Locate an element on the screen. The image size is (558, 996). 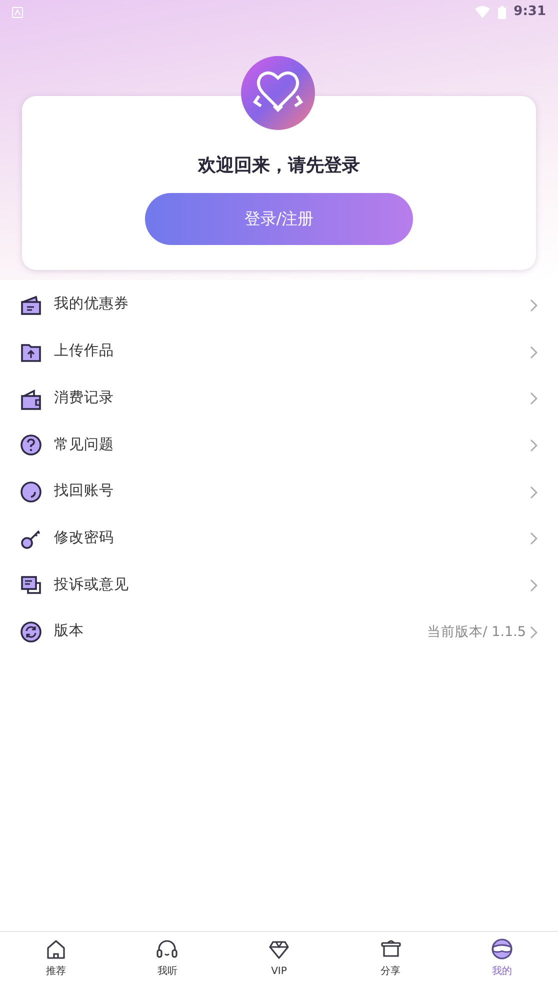
menu-label: 上传作品 is located at coordinates (84, 352).